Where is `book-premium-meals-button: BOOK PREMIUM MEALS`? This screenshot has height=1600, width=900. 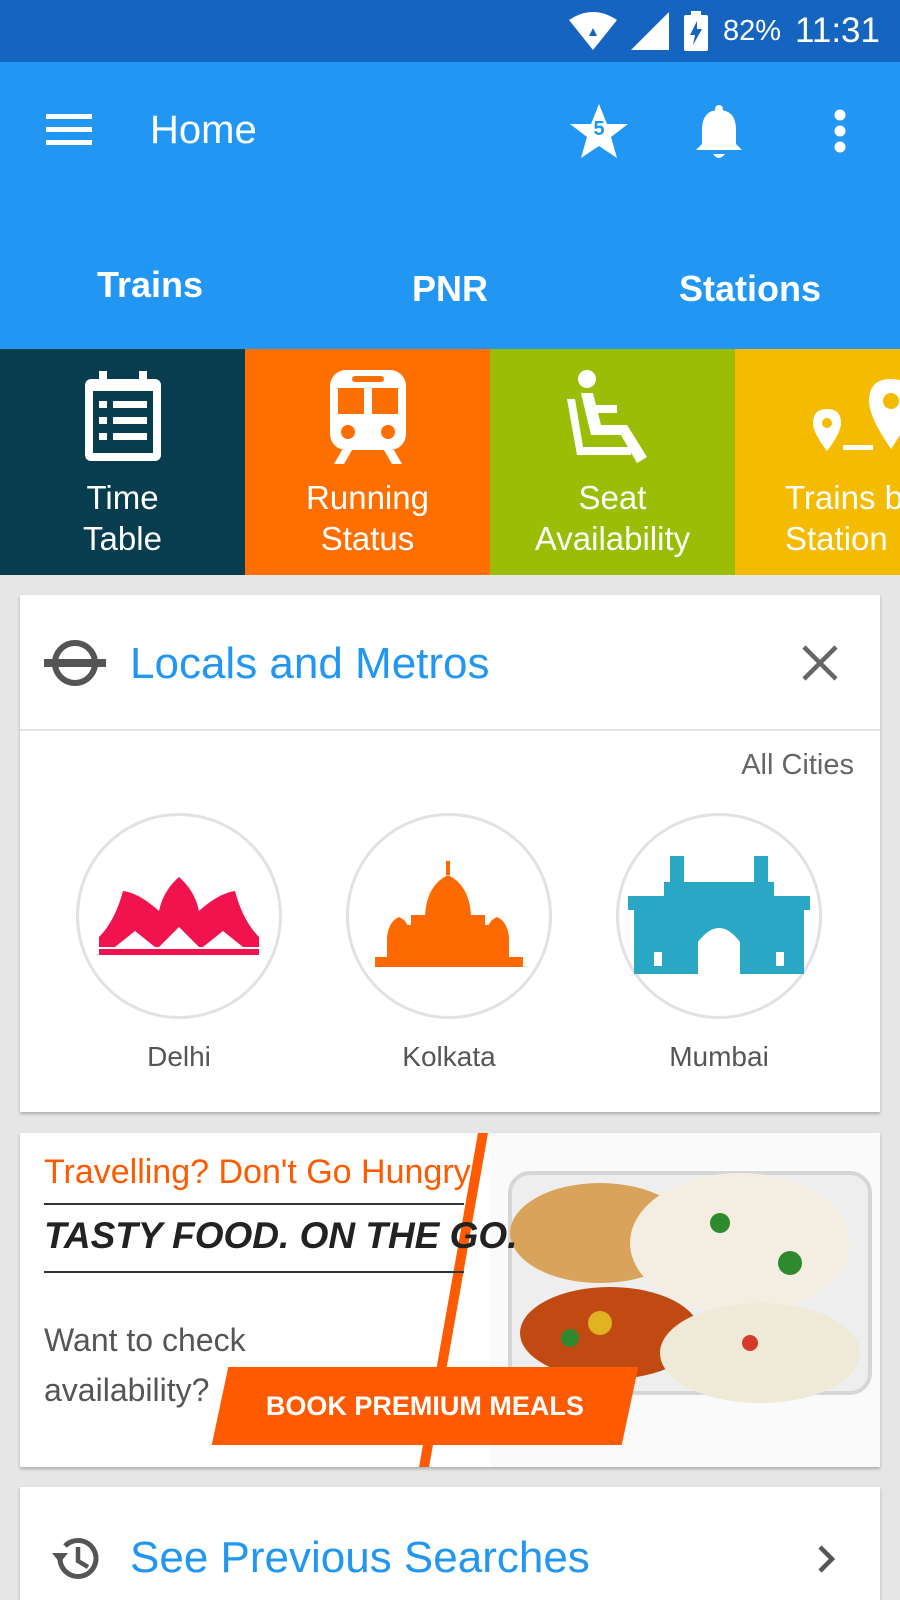
book-premium-meals-button: BOOK PREMIUM MEALS is located at coordinates (425, 1406).